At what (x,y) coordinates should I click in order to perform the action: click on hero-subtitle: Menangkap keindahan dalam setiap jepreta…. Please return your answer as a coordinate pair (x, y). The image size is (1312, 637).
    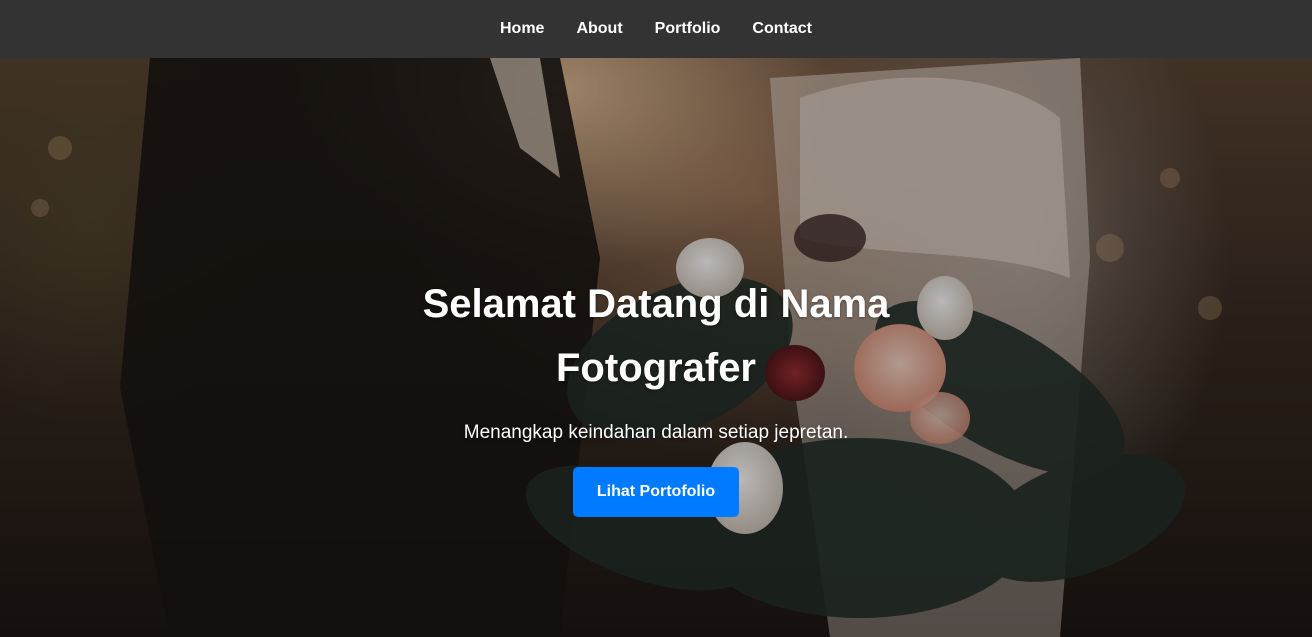
    Looking at the image, I should click on (656, 432).